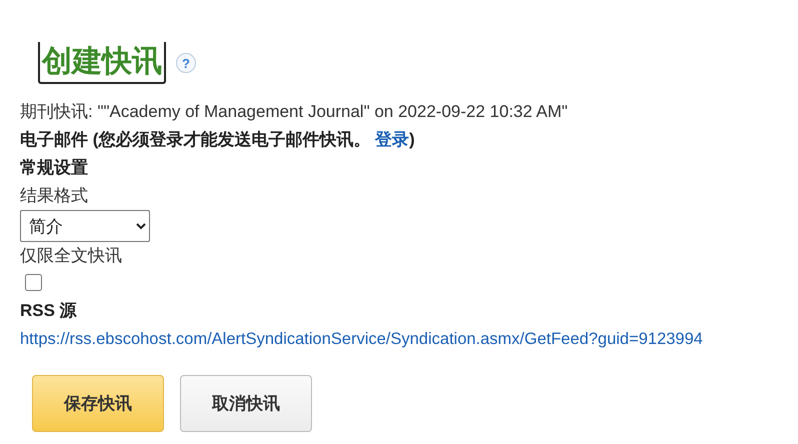 This screenshot has width=798, height=444. Describe the element at coordinates (85, 226) in the screenshot. I see `format-dropdown: 简介` at that location.